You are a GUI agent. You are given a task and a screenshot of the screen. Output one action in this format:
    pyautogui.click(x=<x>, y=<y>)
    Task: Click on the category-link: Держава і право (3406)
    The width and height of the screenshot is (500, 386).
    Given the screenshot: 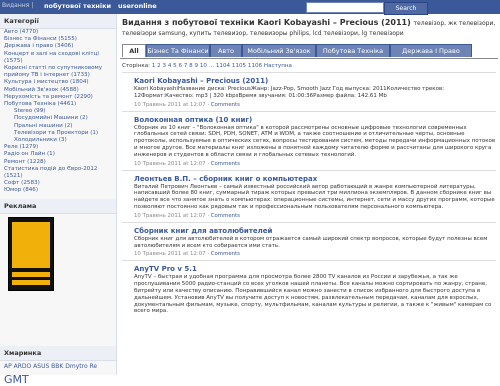 What is the action you would take?
    pyautogui.click(x=58, y=46)
    